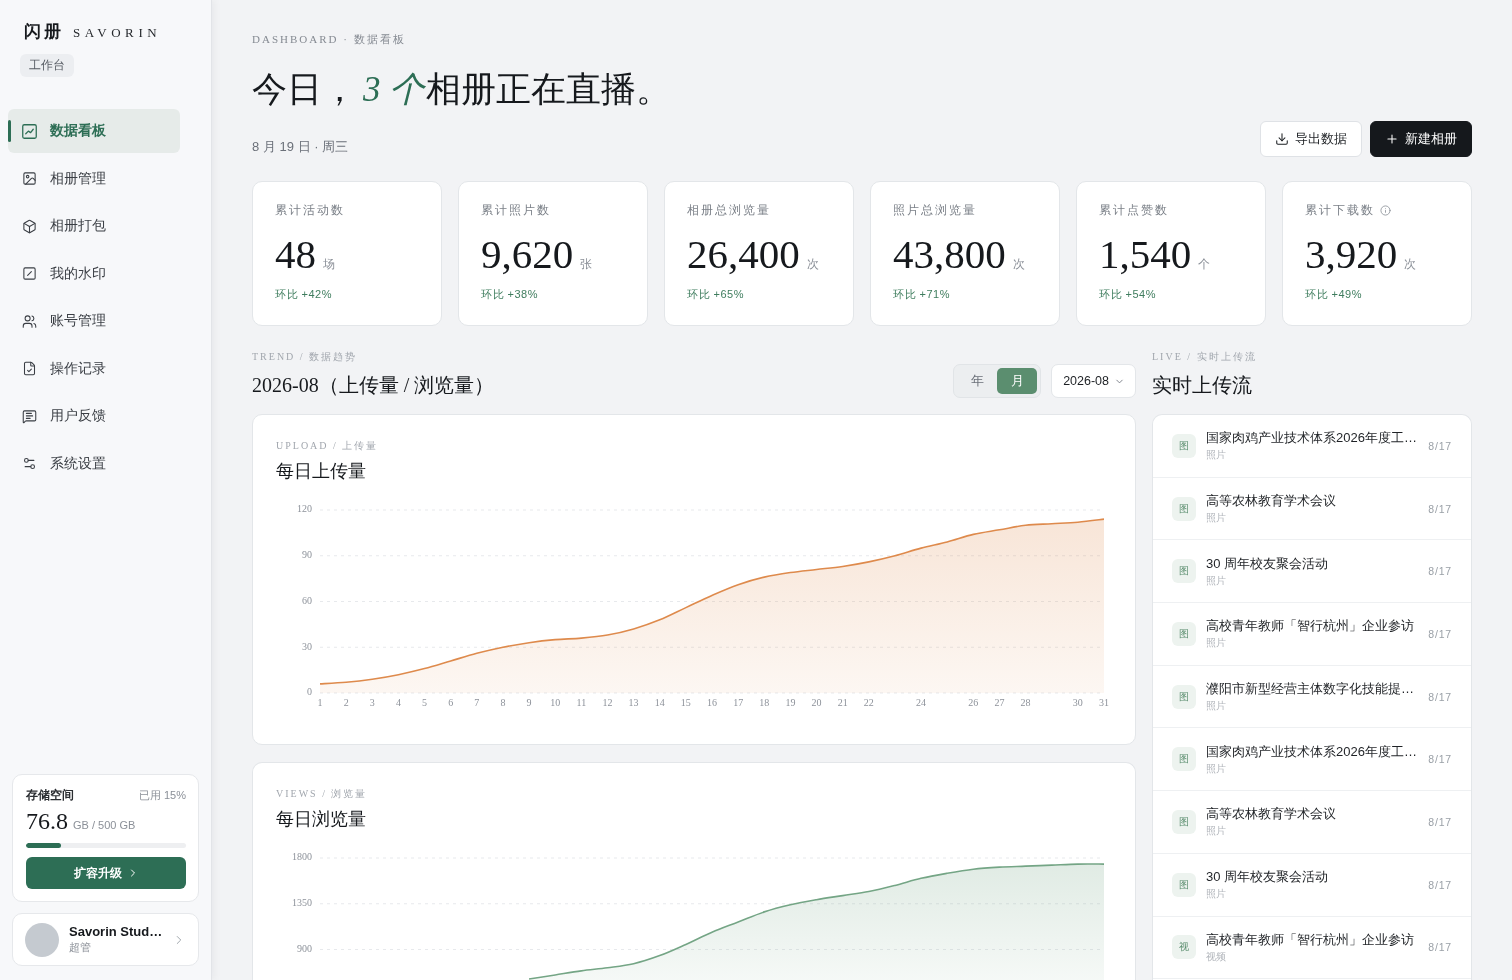 This screenshot has width=1512, height=980. Describe the element at coordinates (44, 32) in the screenshot. I see `brand-mark: 闪册` at that location.